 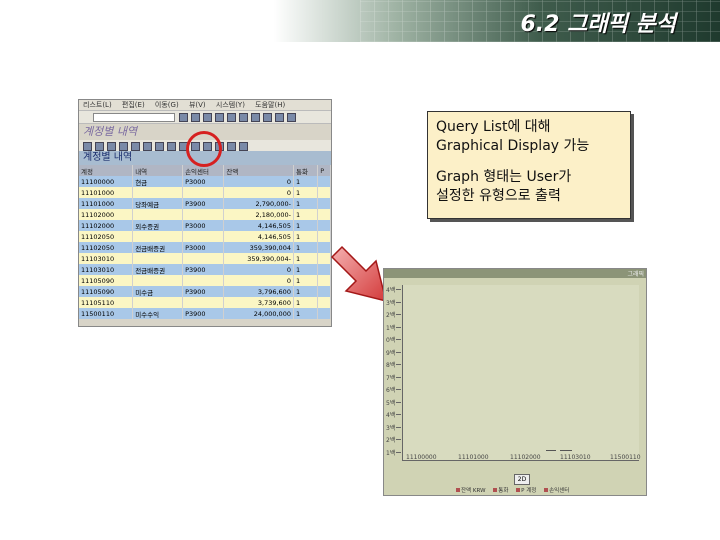 I want to click on exit-icon, so click(x=207, y=117).